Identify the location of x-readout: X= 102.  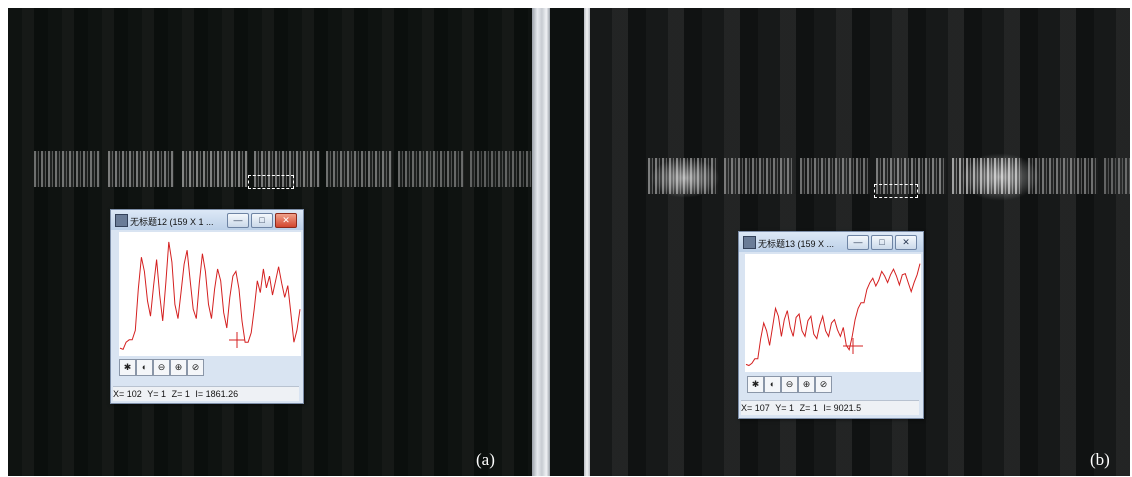
(127, 394).